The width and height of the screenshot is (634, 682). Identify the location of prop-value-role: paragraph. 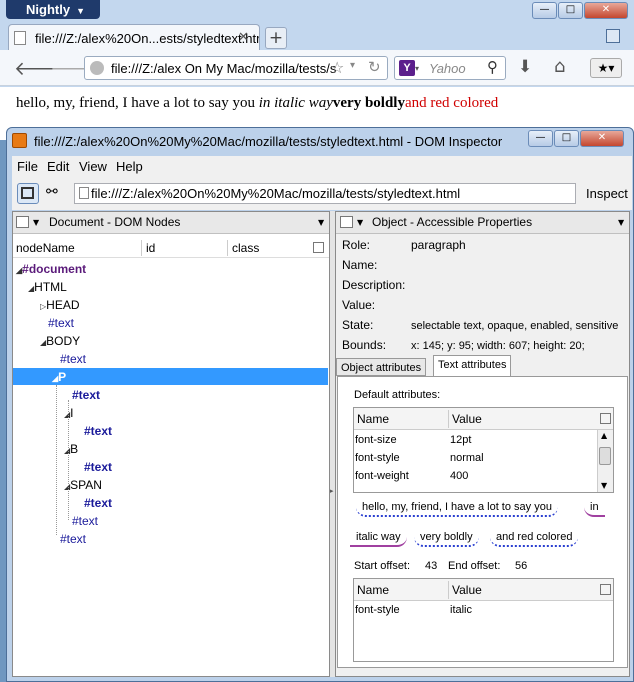
(438, 245).